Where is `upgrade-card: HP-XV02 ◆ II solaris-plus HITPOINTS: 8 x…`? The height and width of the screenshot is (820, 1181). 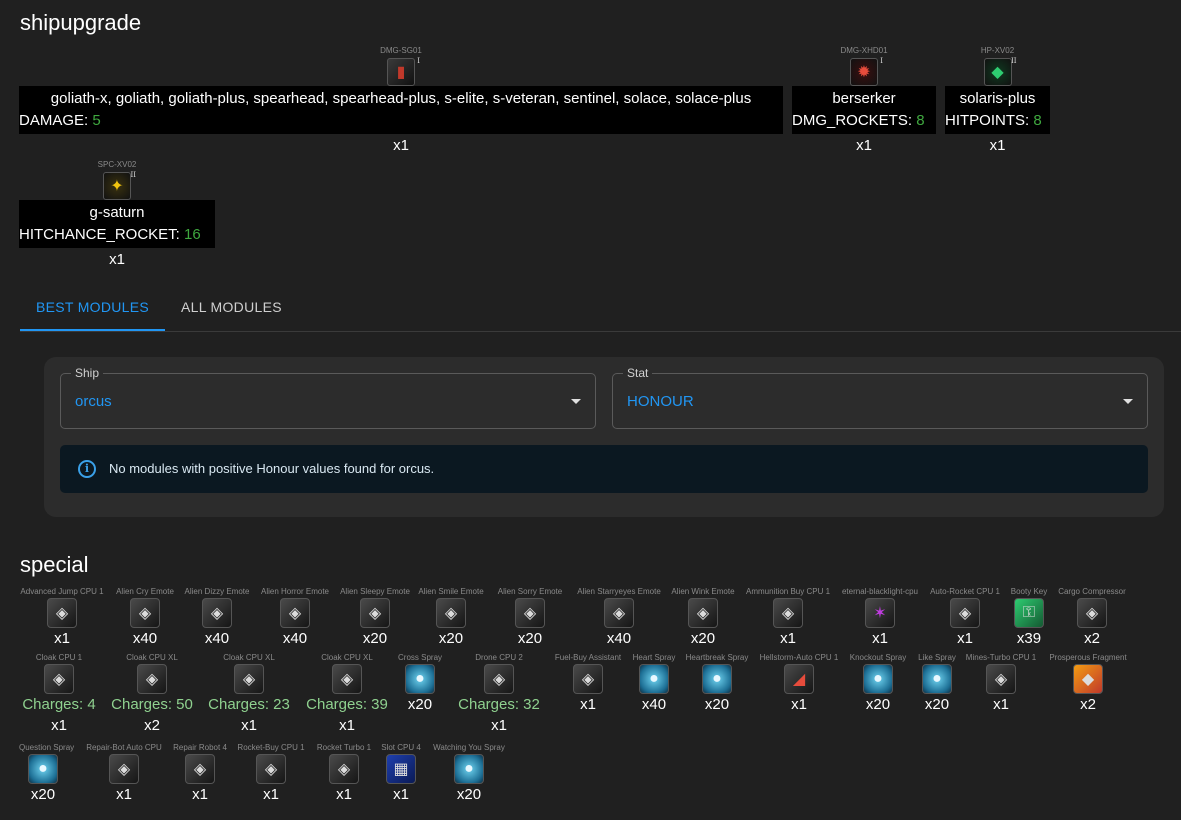 upgrade-card: HP-XV02 ◆ II solaris-plus HITPOINTS: 8 x… is located at coordinates (997, 100).